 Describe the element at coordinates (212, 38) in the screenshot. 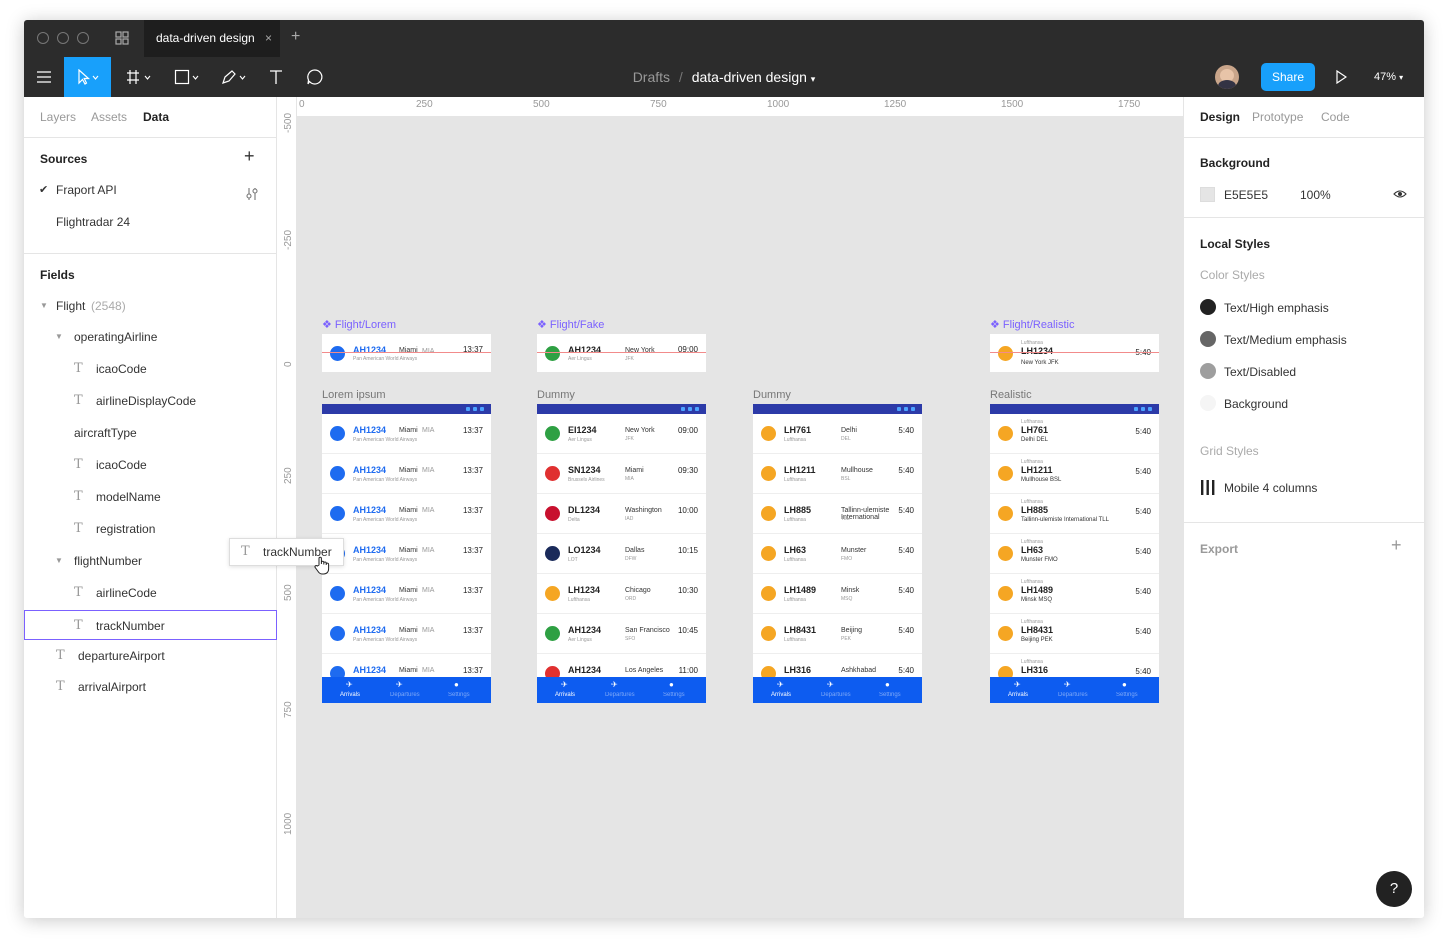

I see `file-tab: data-driven design ×` at that location.